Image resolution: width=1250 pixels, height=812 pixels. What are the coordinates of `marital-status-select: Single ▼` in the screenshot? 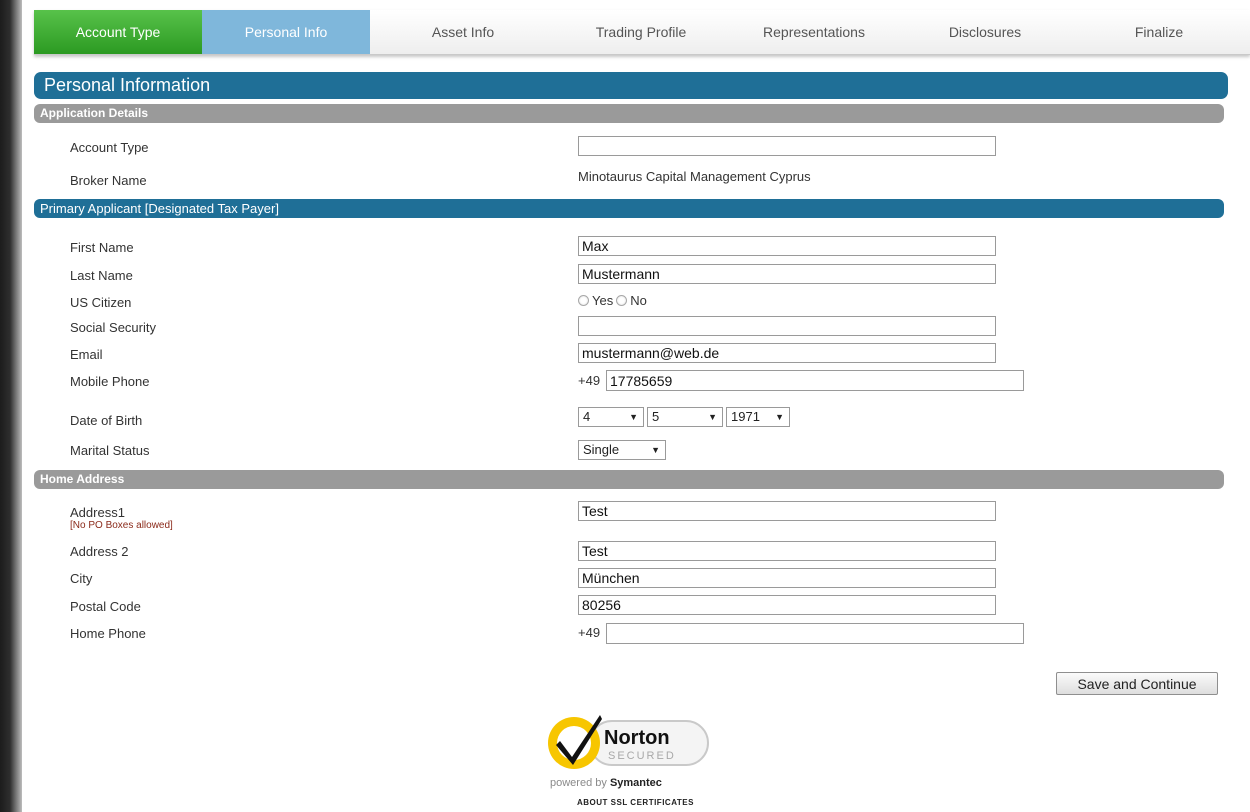 It's located at (622, 450).